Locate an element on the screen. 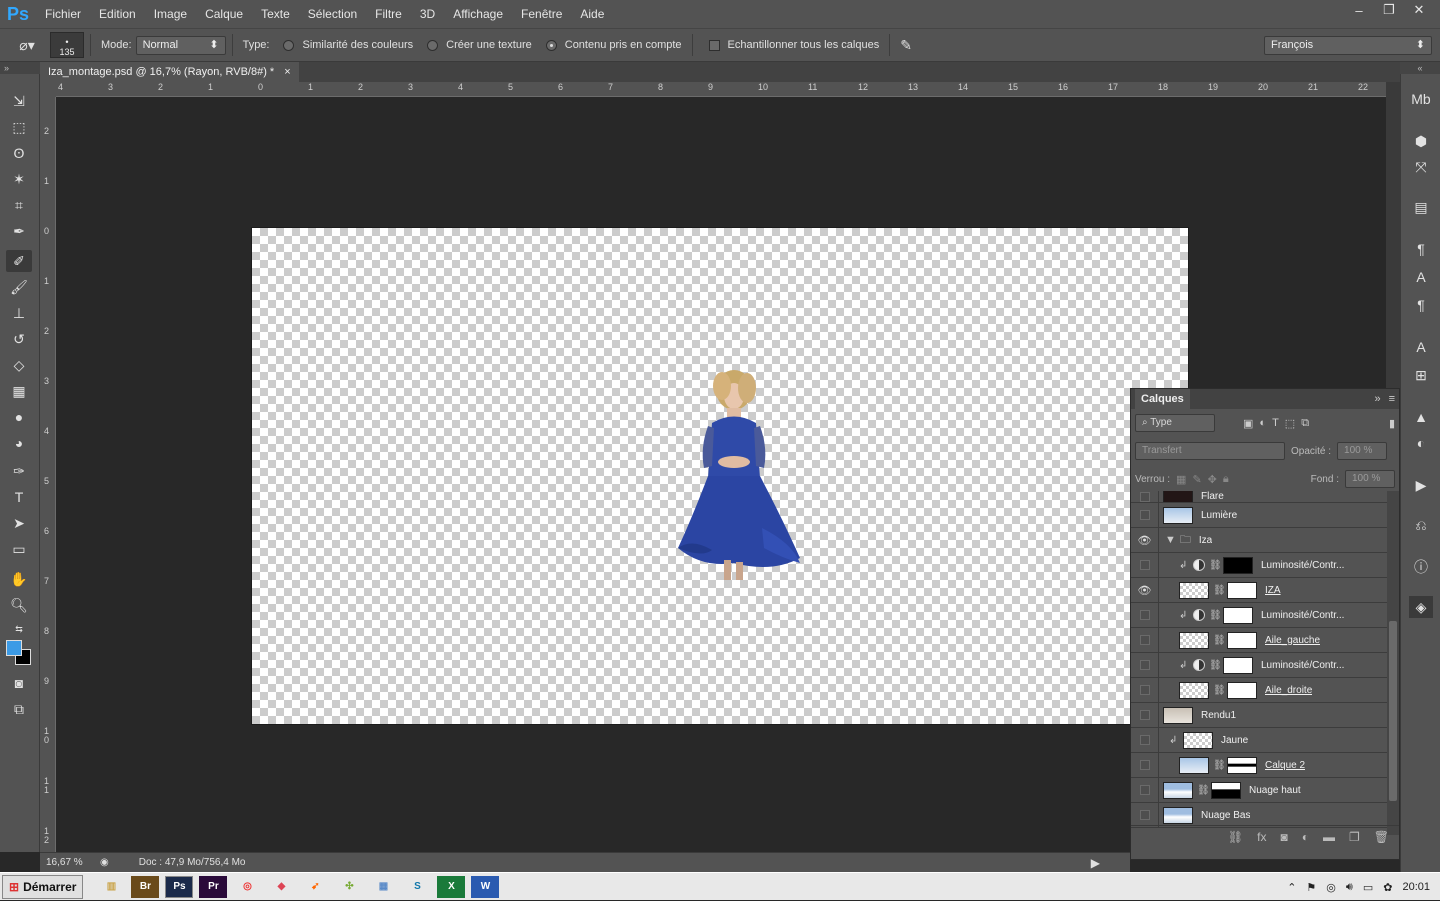  add-mask-icon: ◙ is located at coordinates (1284, 837).